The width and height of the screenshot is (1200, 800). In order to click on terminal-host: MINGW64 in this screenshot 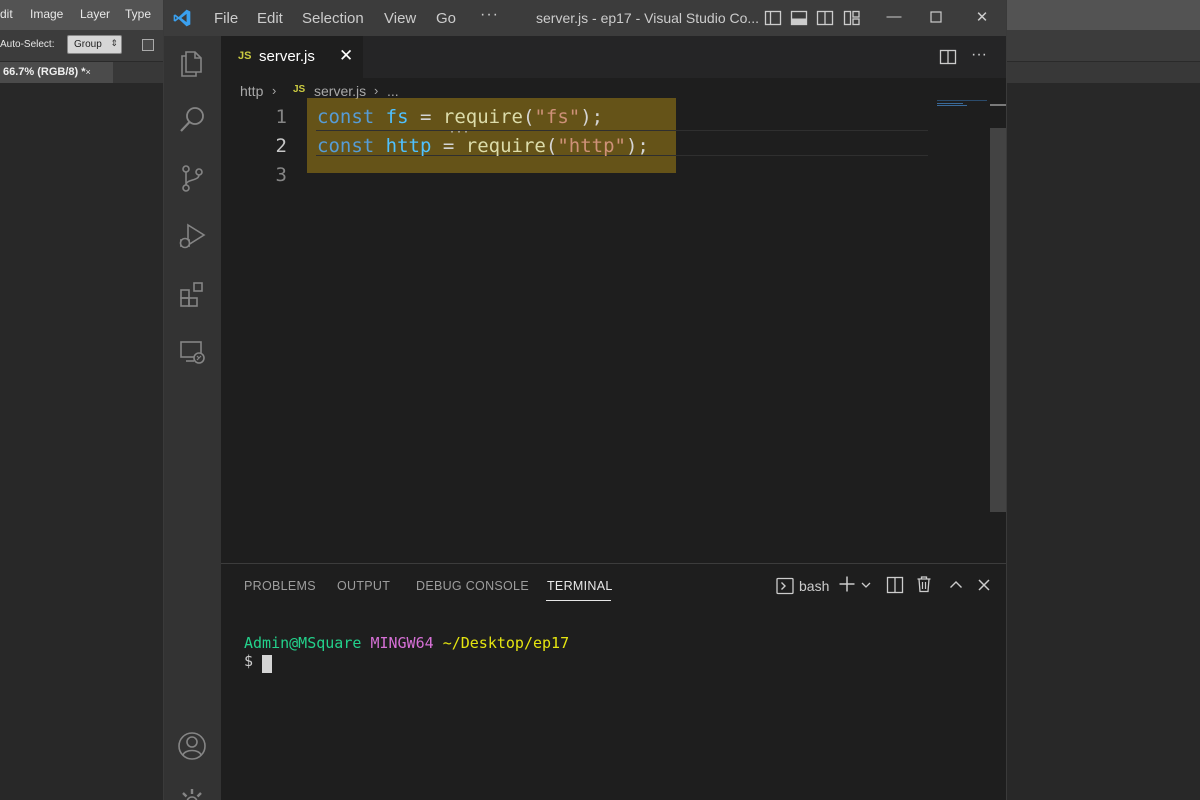, I will do `click(402, 643)`.